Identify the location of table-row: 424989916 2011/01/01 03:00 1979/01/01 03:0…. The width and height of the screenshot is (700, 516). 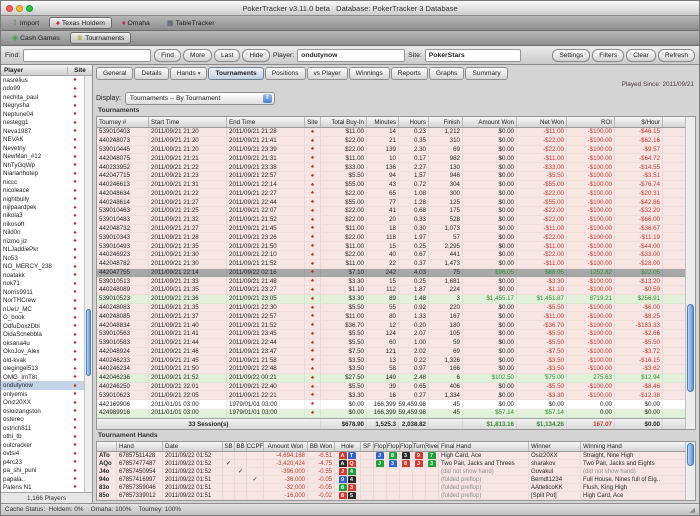
(391, 413).